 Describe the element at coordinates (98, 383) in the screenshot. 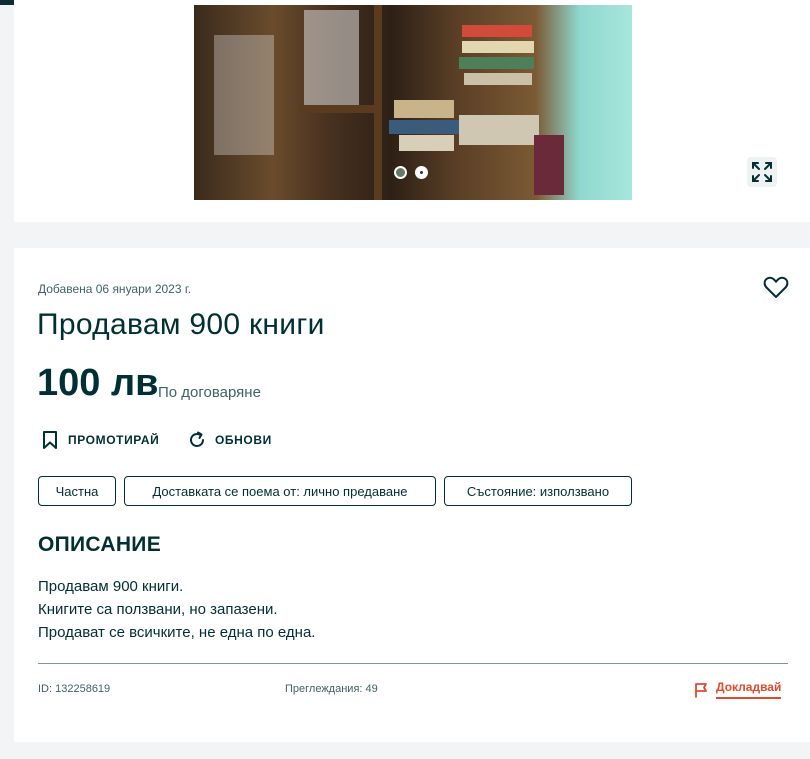

I see `listing-price: 100 лв` at that location.